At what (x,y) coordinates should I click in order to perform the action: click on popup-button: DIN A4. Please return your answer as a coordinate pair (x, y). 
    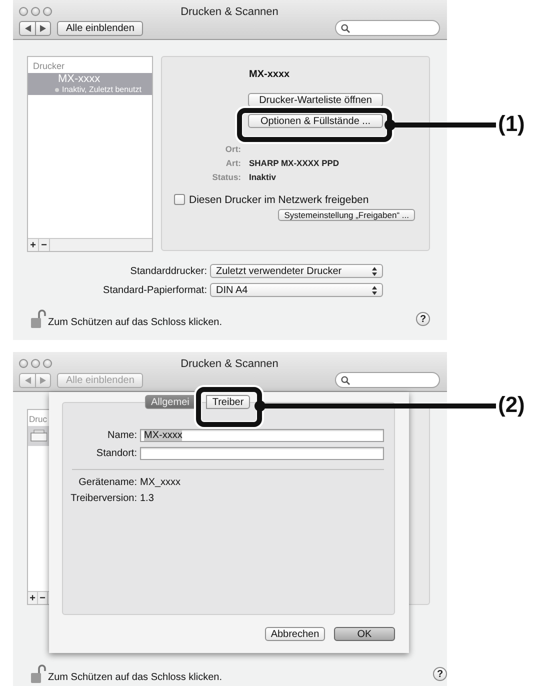
    Looking at the image, I should click on (296, 290).